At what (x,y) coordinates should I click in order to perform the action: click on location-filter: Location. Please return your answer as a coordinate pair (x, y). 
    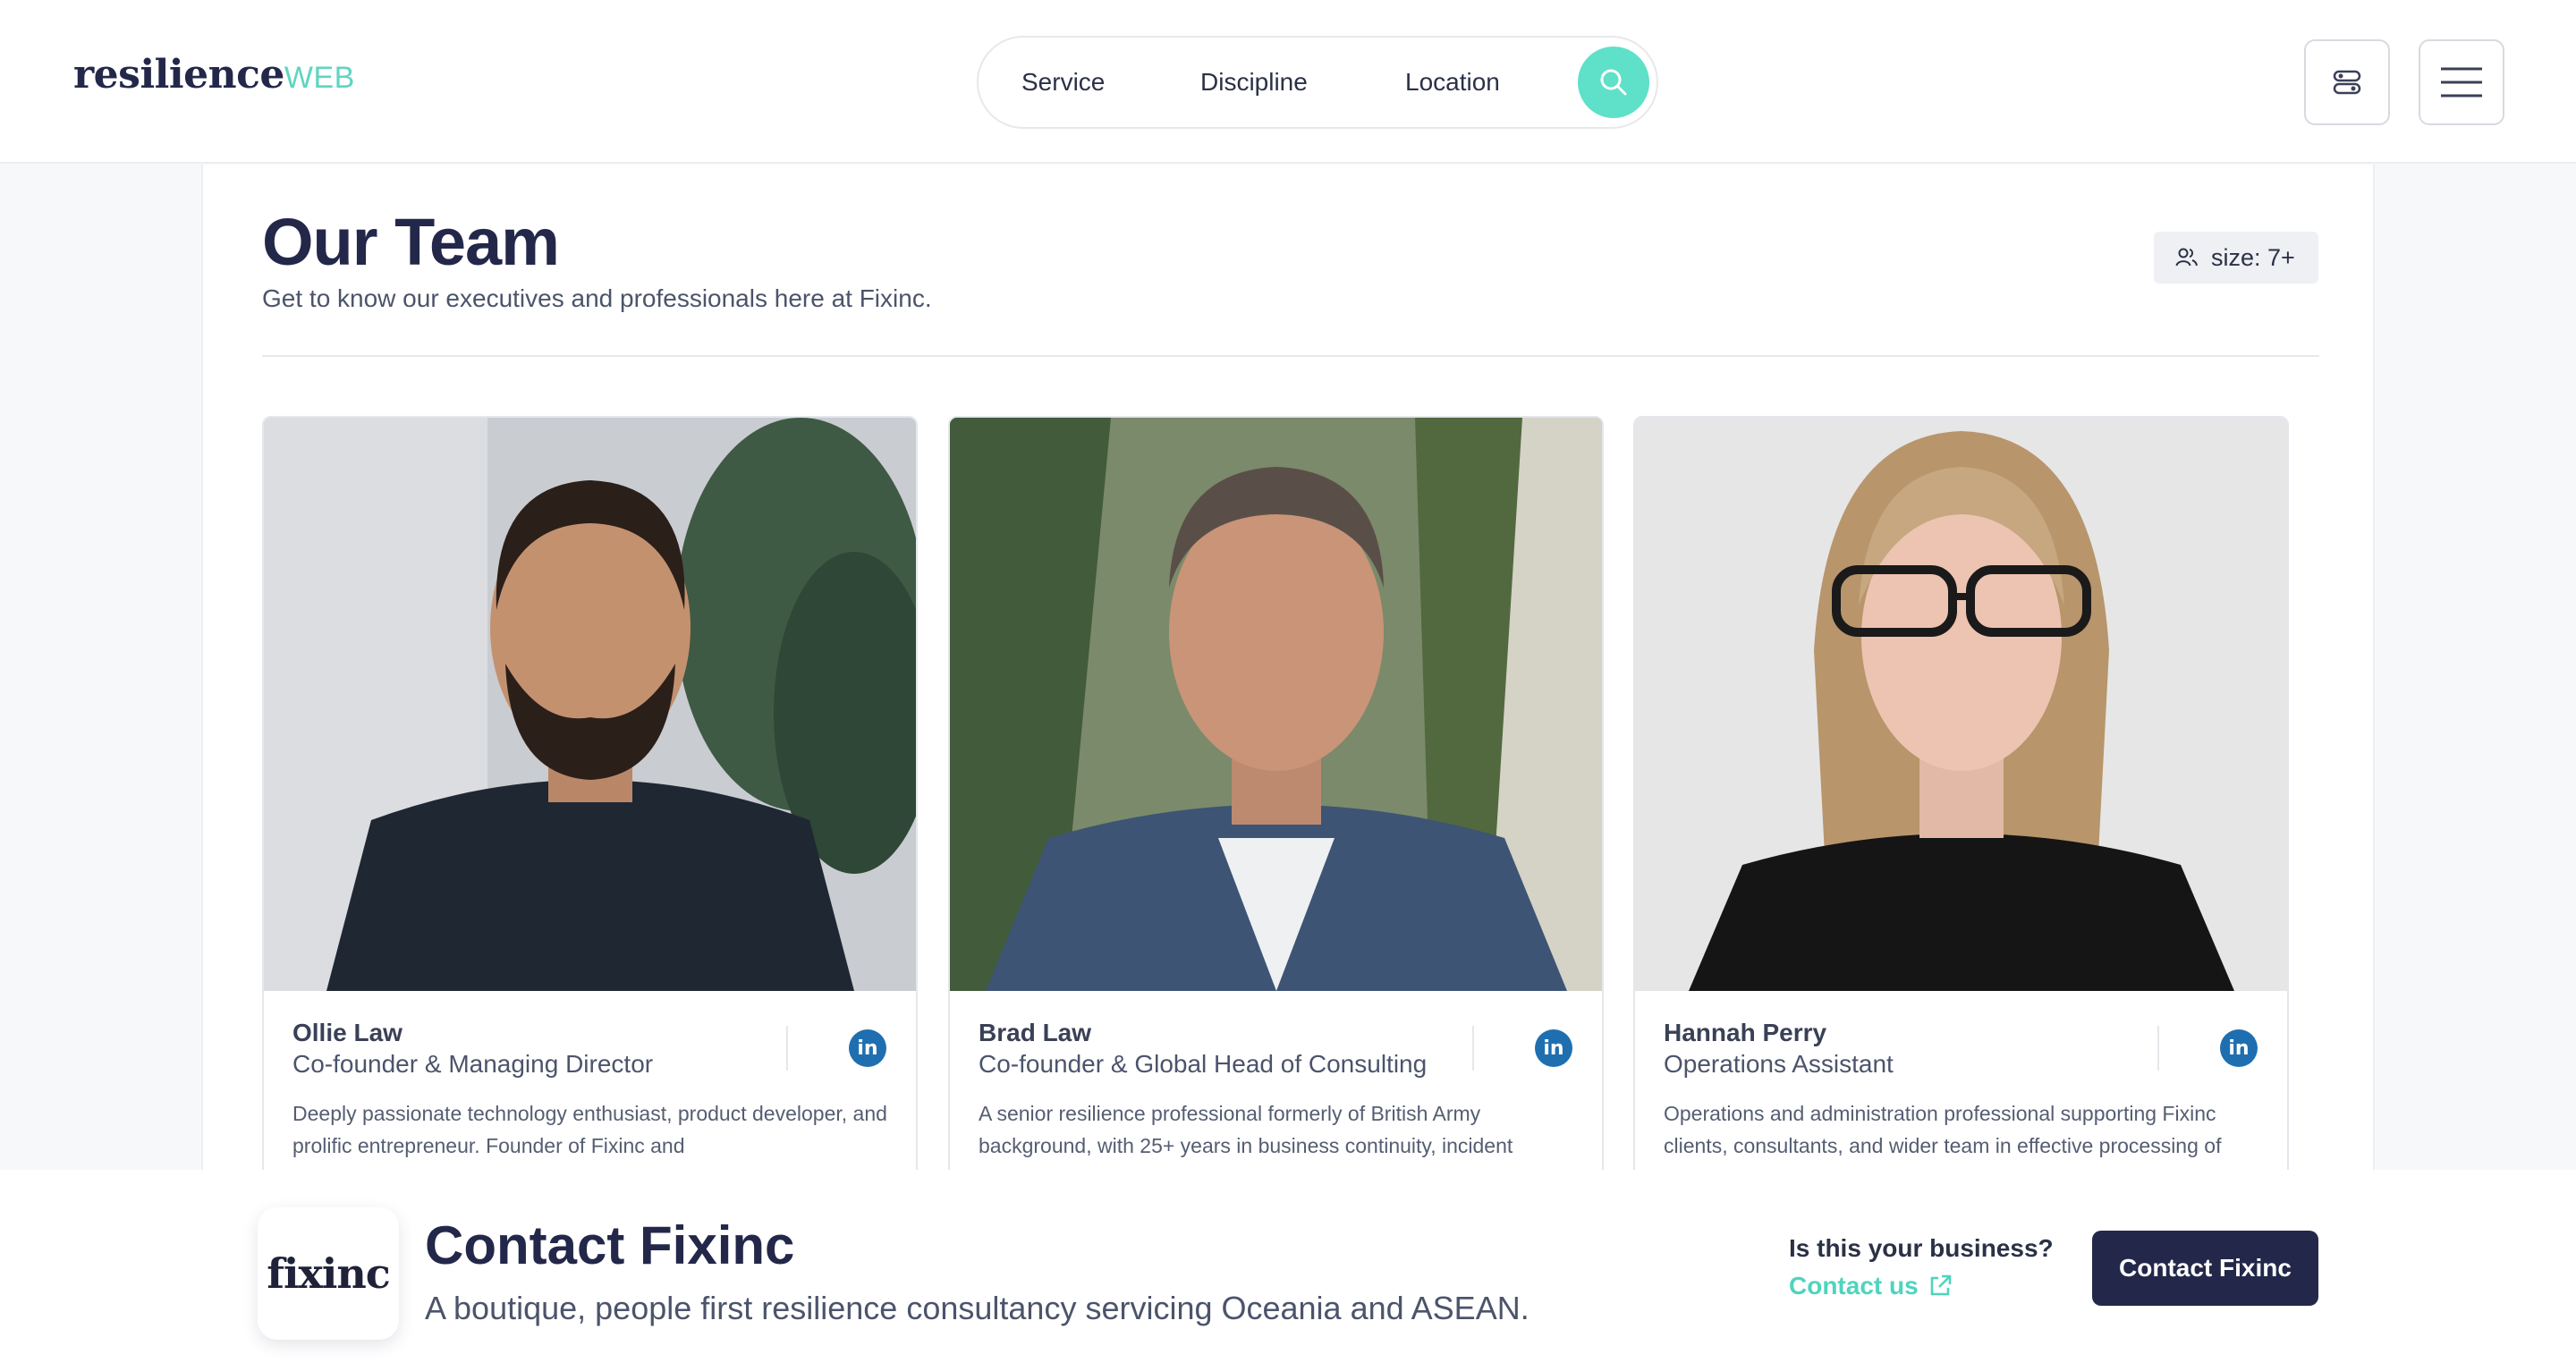
    Looking at the image, I should click on (1452, 83).